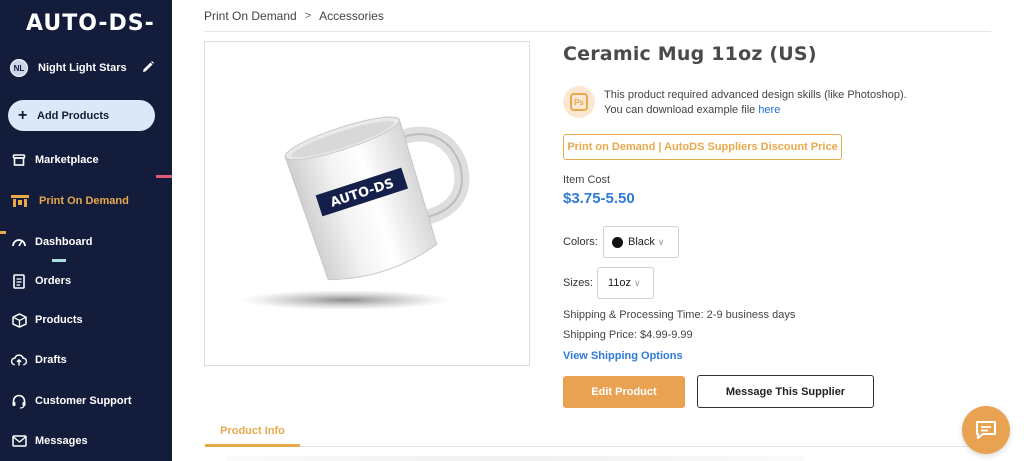 This screenshot has width=1024, height=461. Describe the element at coordinates (19, 160) in the screenshot. I see `store-icon` at that location.